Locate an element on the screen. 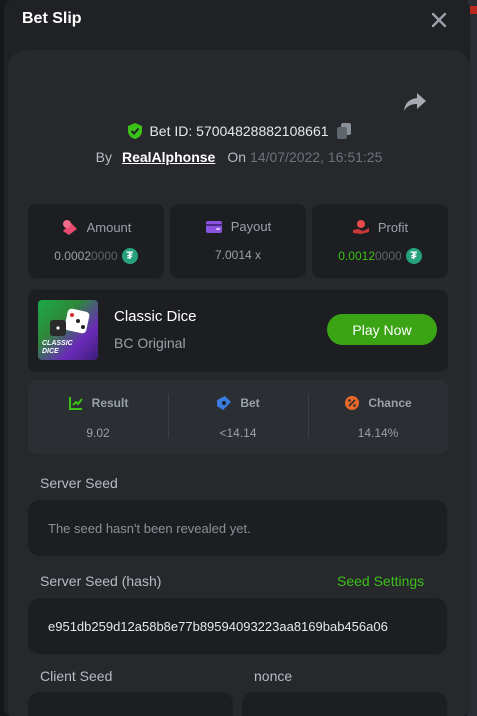 The height and width of the screenshot is (716, 477). result-label: Result is located at coordinates (110, 403).